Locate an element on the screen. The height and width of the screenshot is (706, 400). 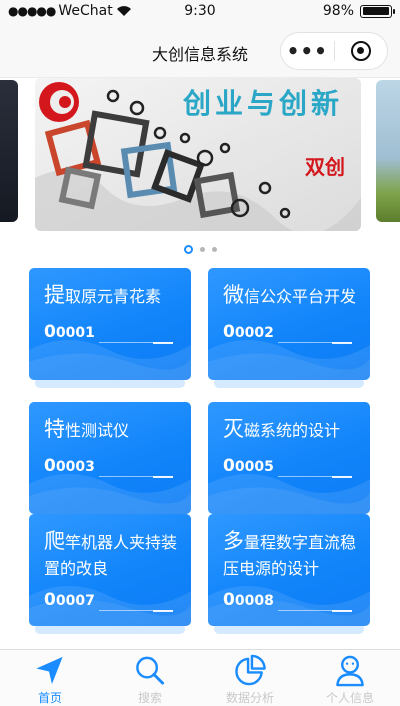
card-title: 微信公众平台开发 is located at coordinates (293, 296).